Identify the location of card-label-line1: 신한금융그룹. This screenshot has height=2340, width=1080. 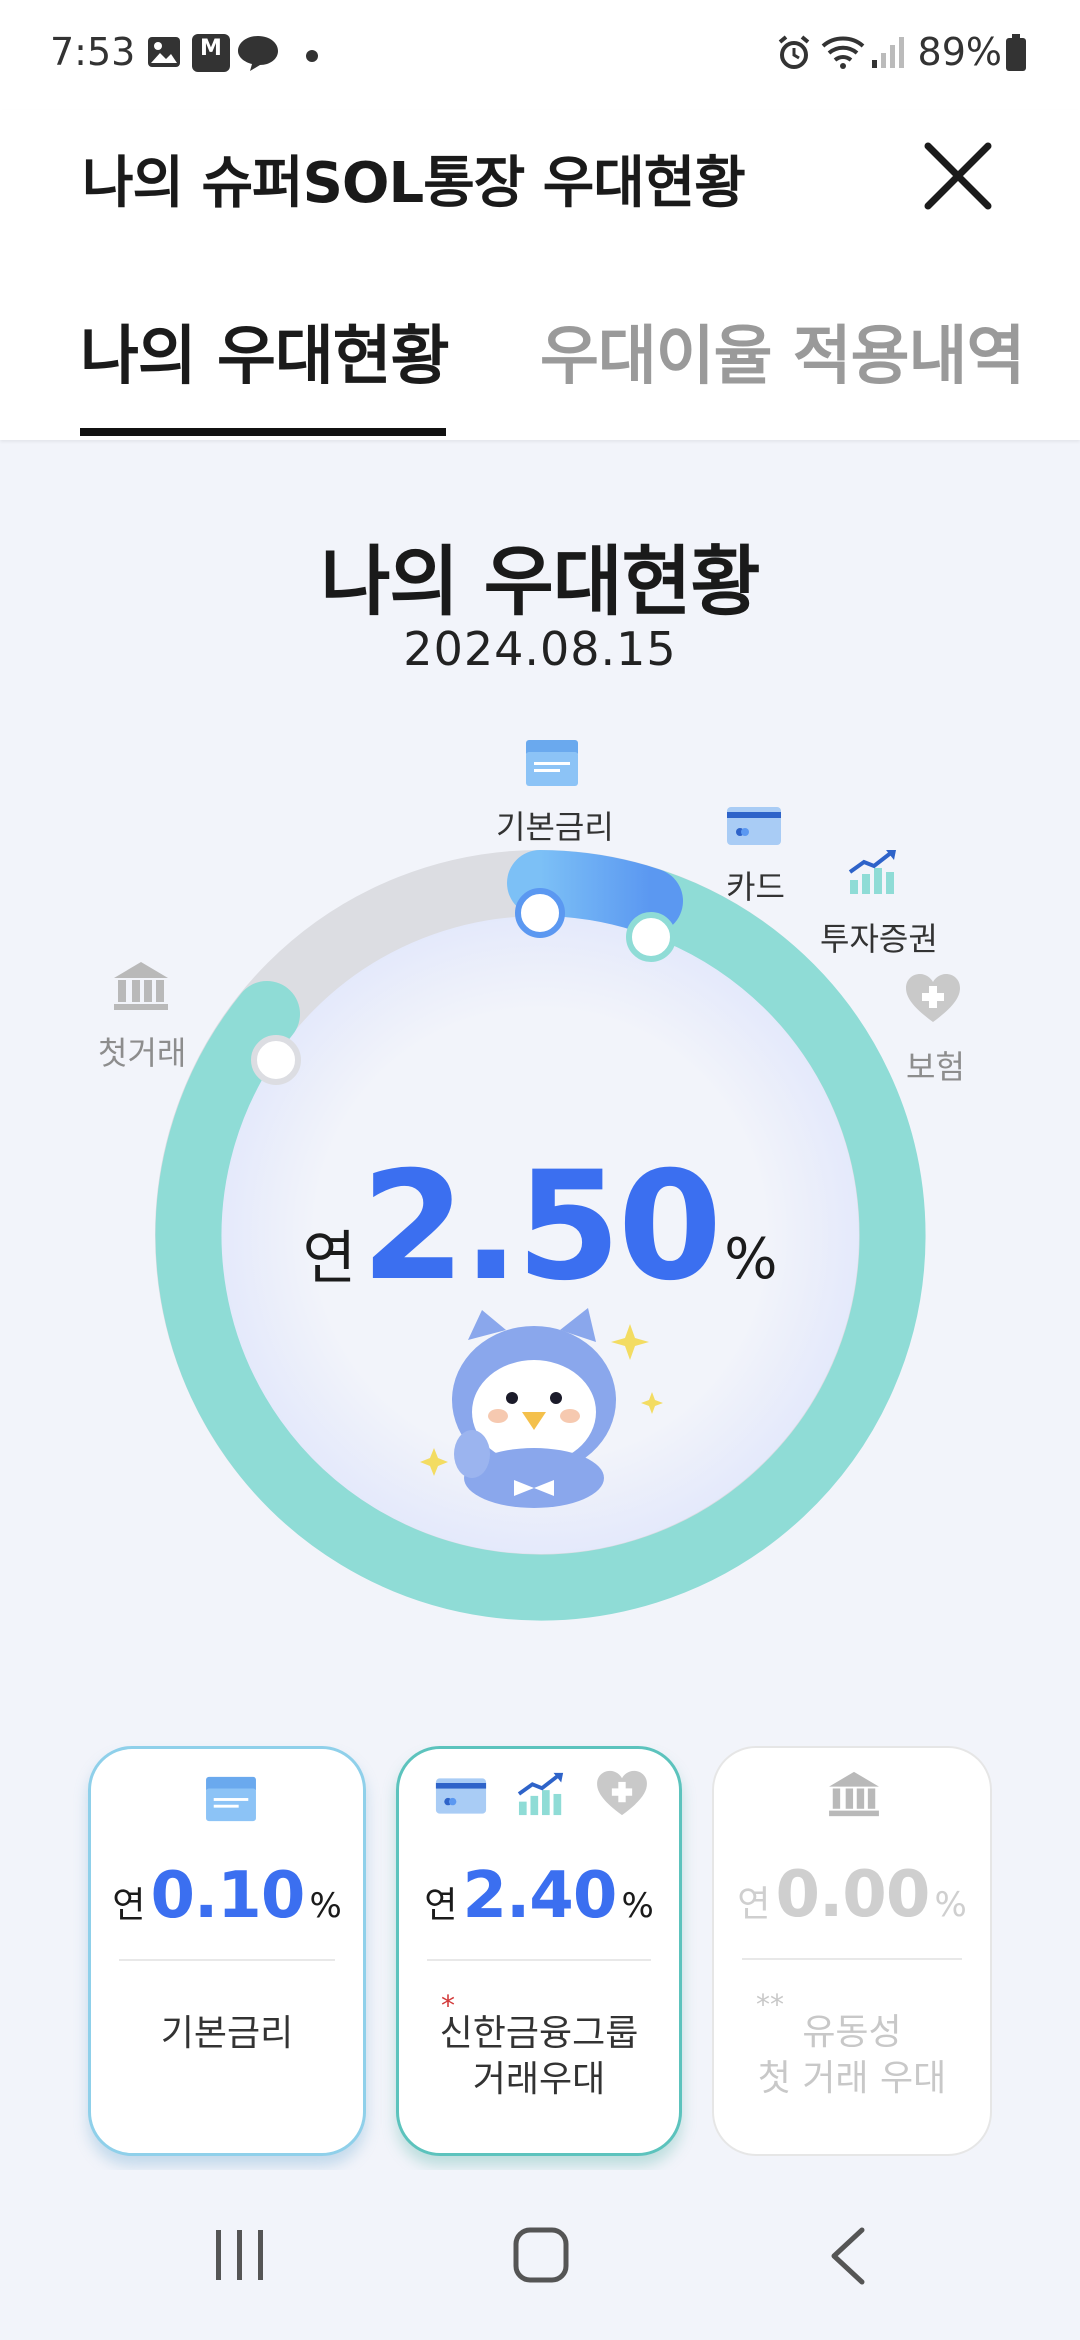
(539, 2033).